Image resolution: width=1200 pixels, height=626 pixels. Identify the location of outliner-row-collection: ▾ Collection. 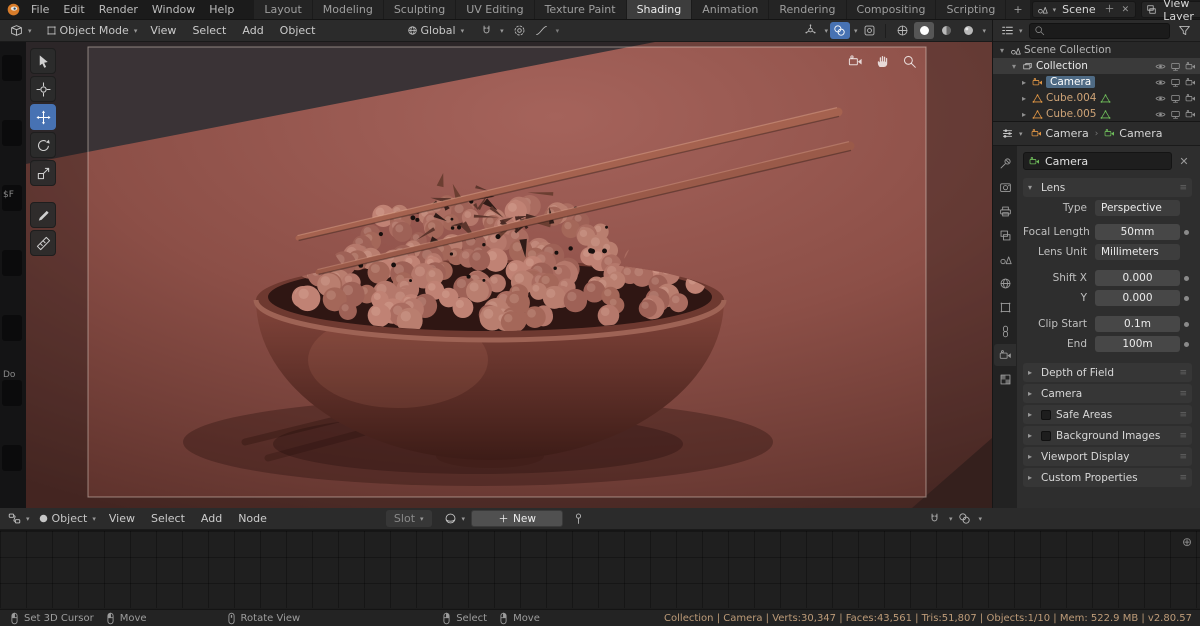
(1096, 66).